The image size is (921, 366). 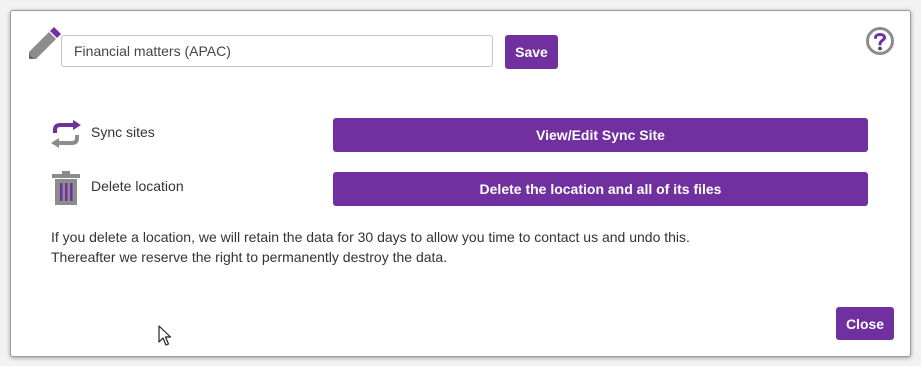 I want to click on pencil-icon, so click(x=45, y=43).